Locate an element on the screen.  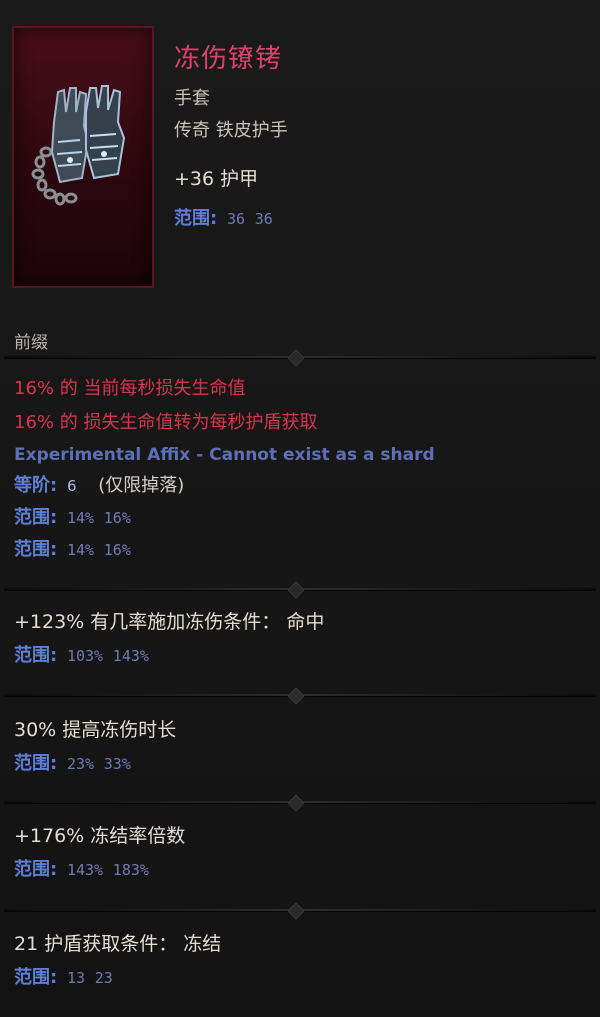
affix-section: +176% 冻结率倍数 范围: 143% 183% is located at coordinates (300, 852).